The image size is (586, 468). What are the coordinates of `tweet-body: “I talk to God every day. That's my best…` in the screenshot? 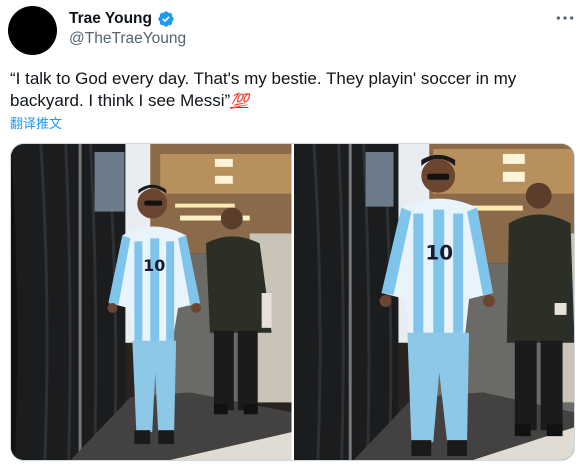 It's located at (263, 89).